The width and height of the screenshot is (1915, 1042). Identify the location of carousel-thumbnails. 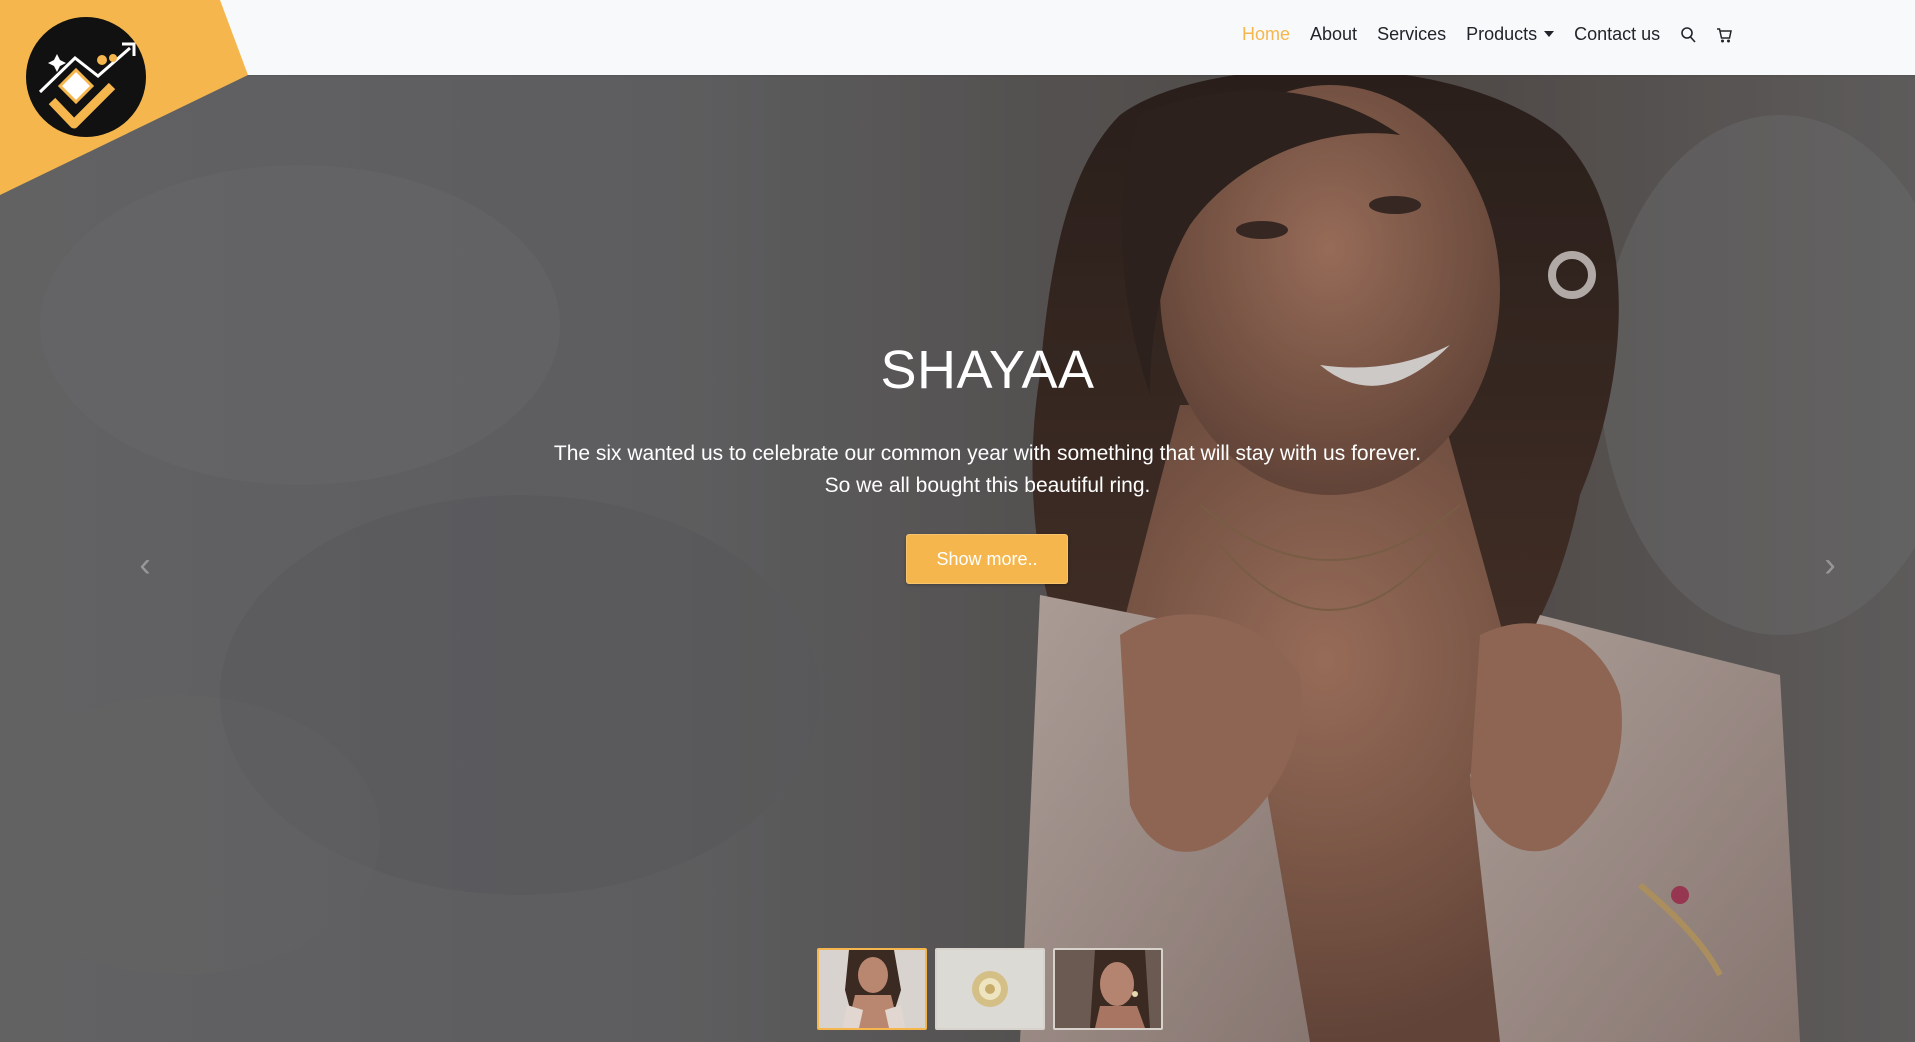
(990, 989).